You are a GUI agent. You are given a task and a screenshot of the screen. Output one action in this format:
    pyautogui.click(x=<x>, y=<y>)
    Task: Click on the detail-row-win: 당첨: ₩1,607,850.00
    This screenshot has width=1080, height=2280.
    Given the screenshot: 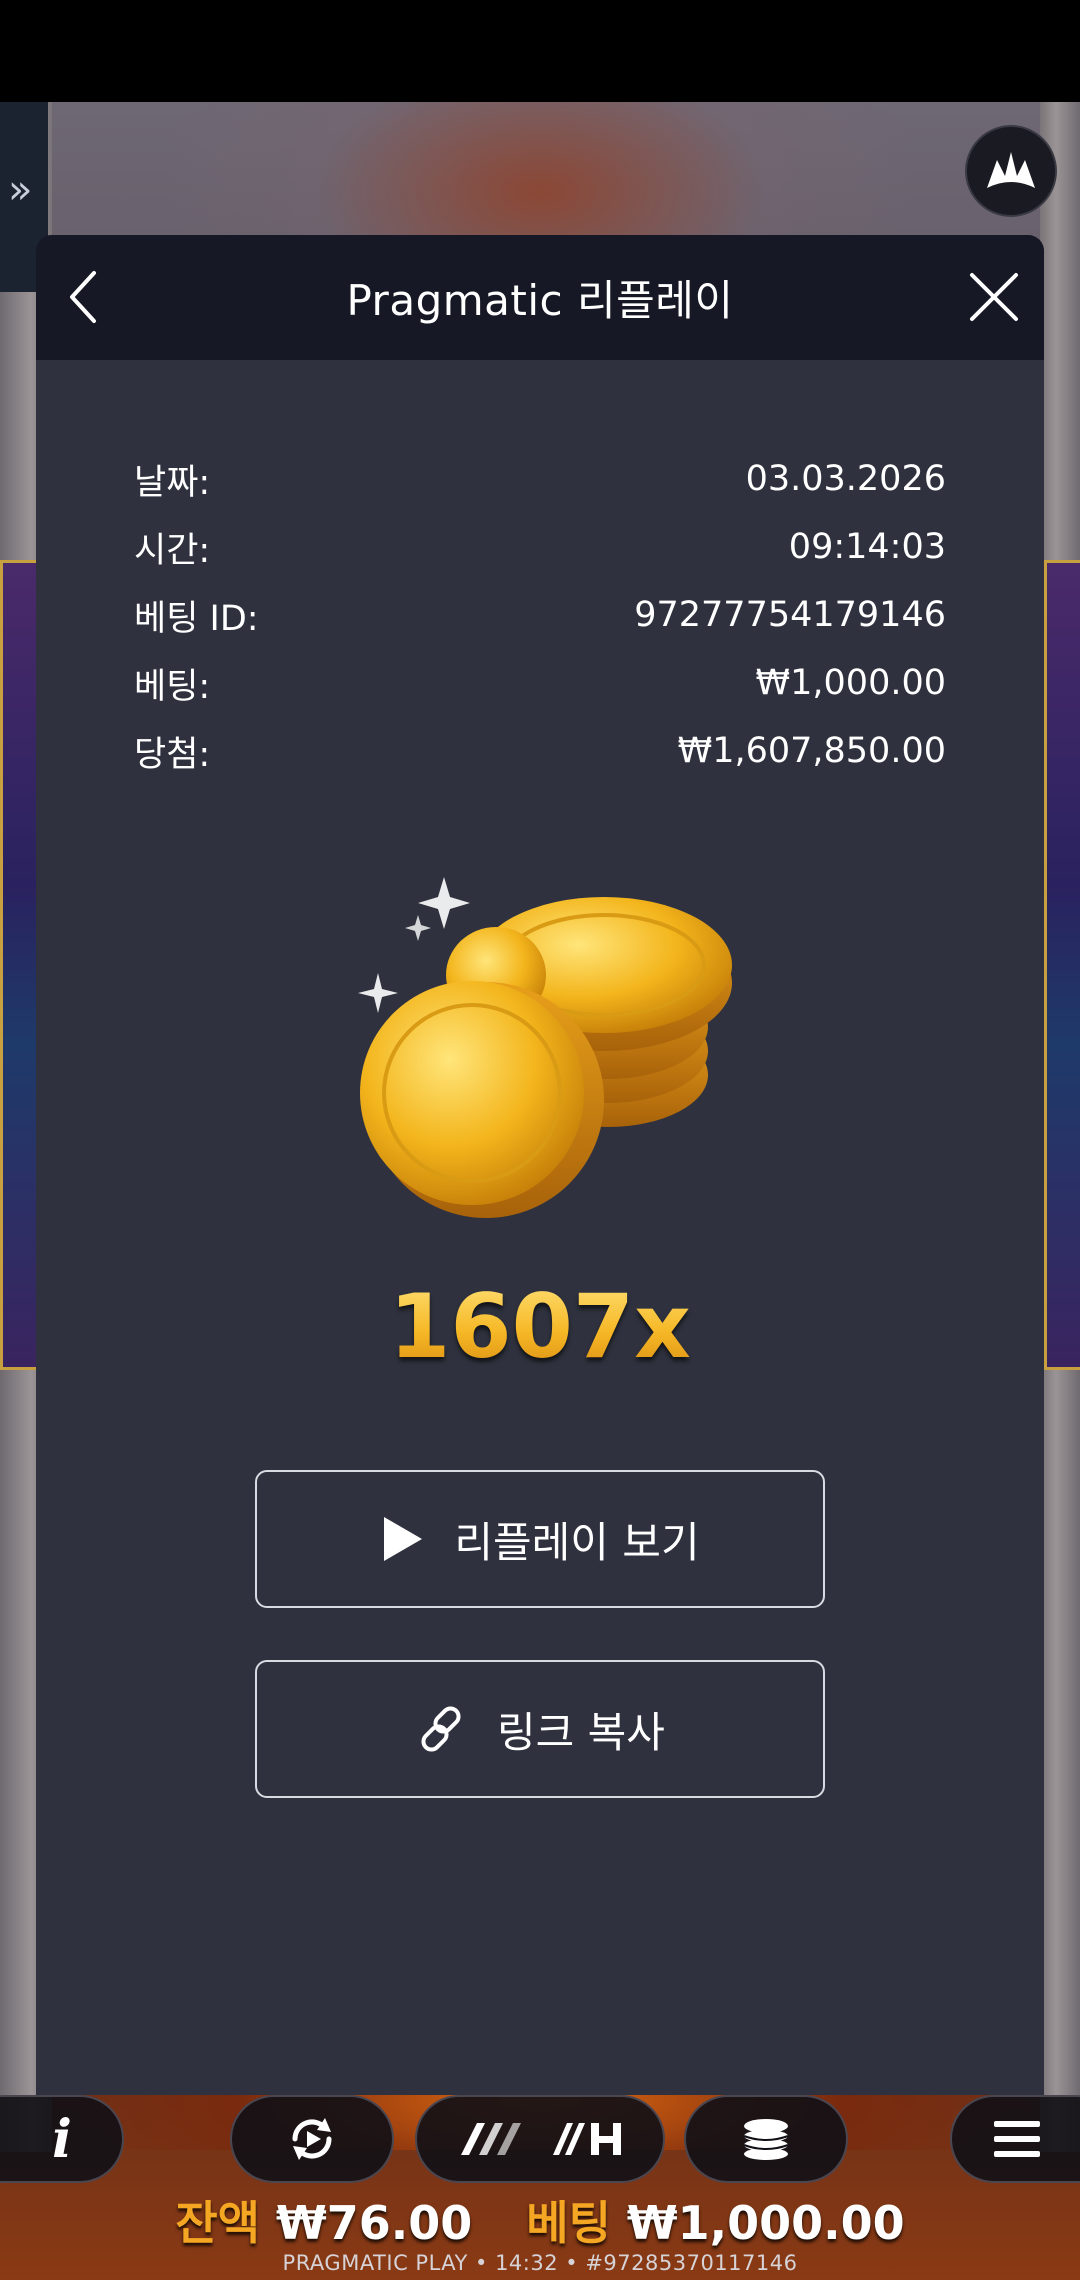 What is the action you would take?
    pyautogui.click(x=540, y=751)
    